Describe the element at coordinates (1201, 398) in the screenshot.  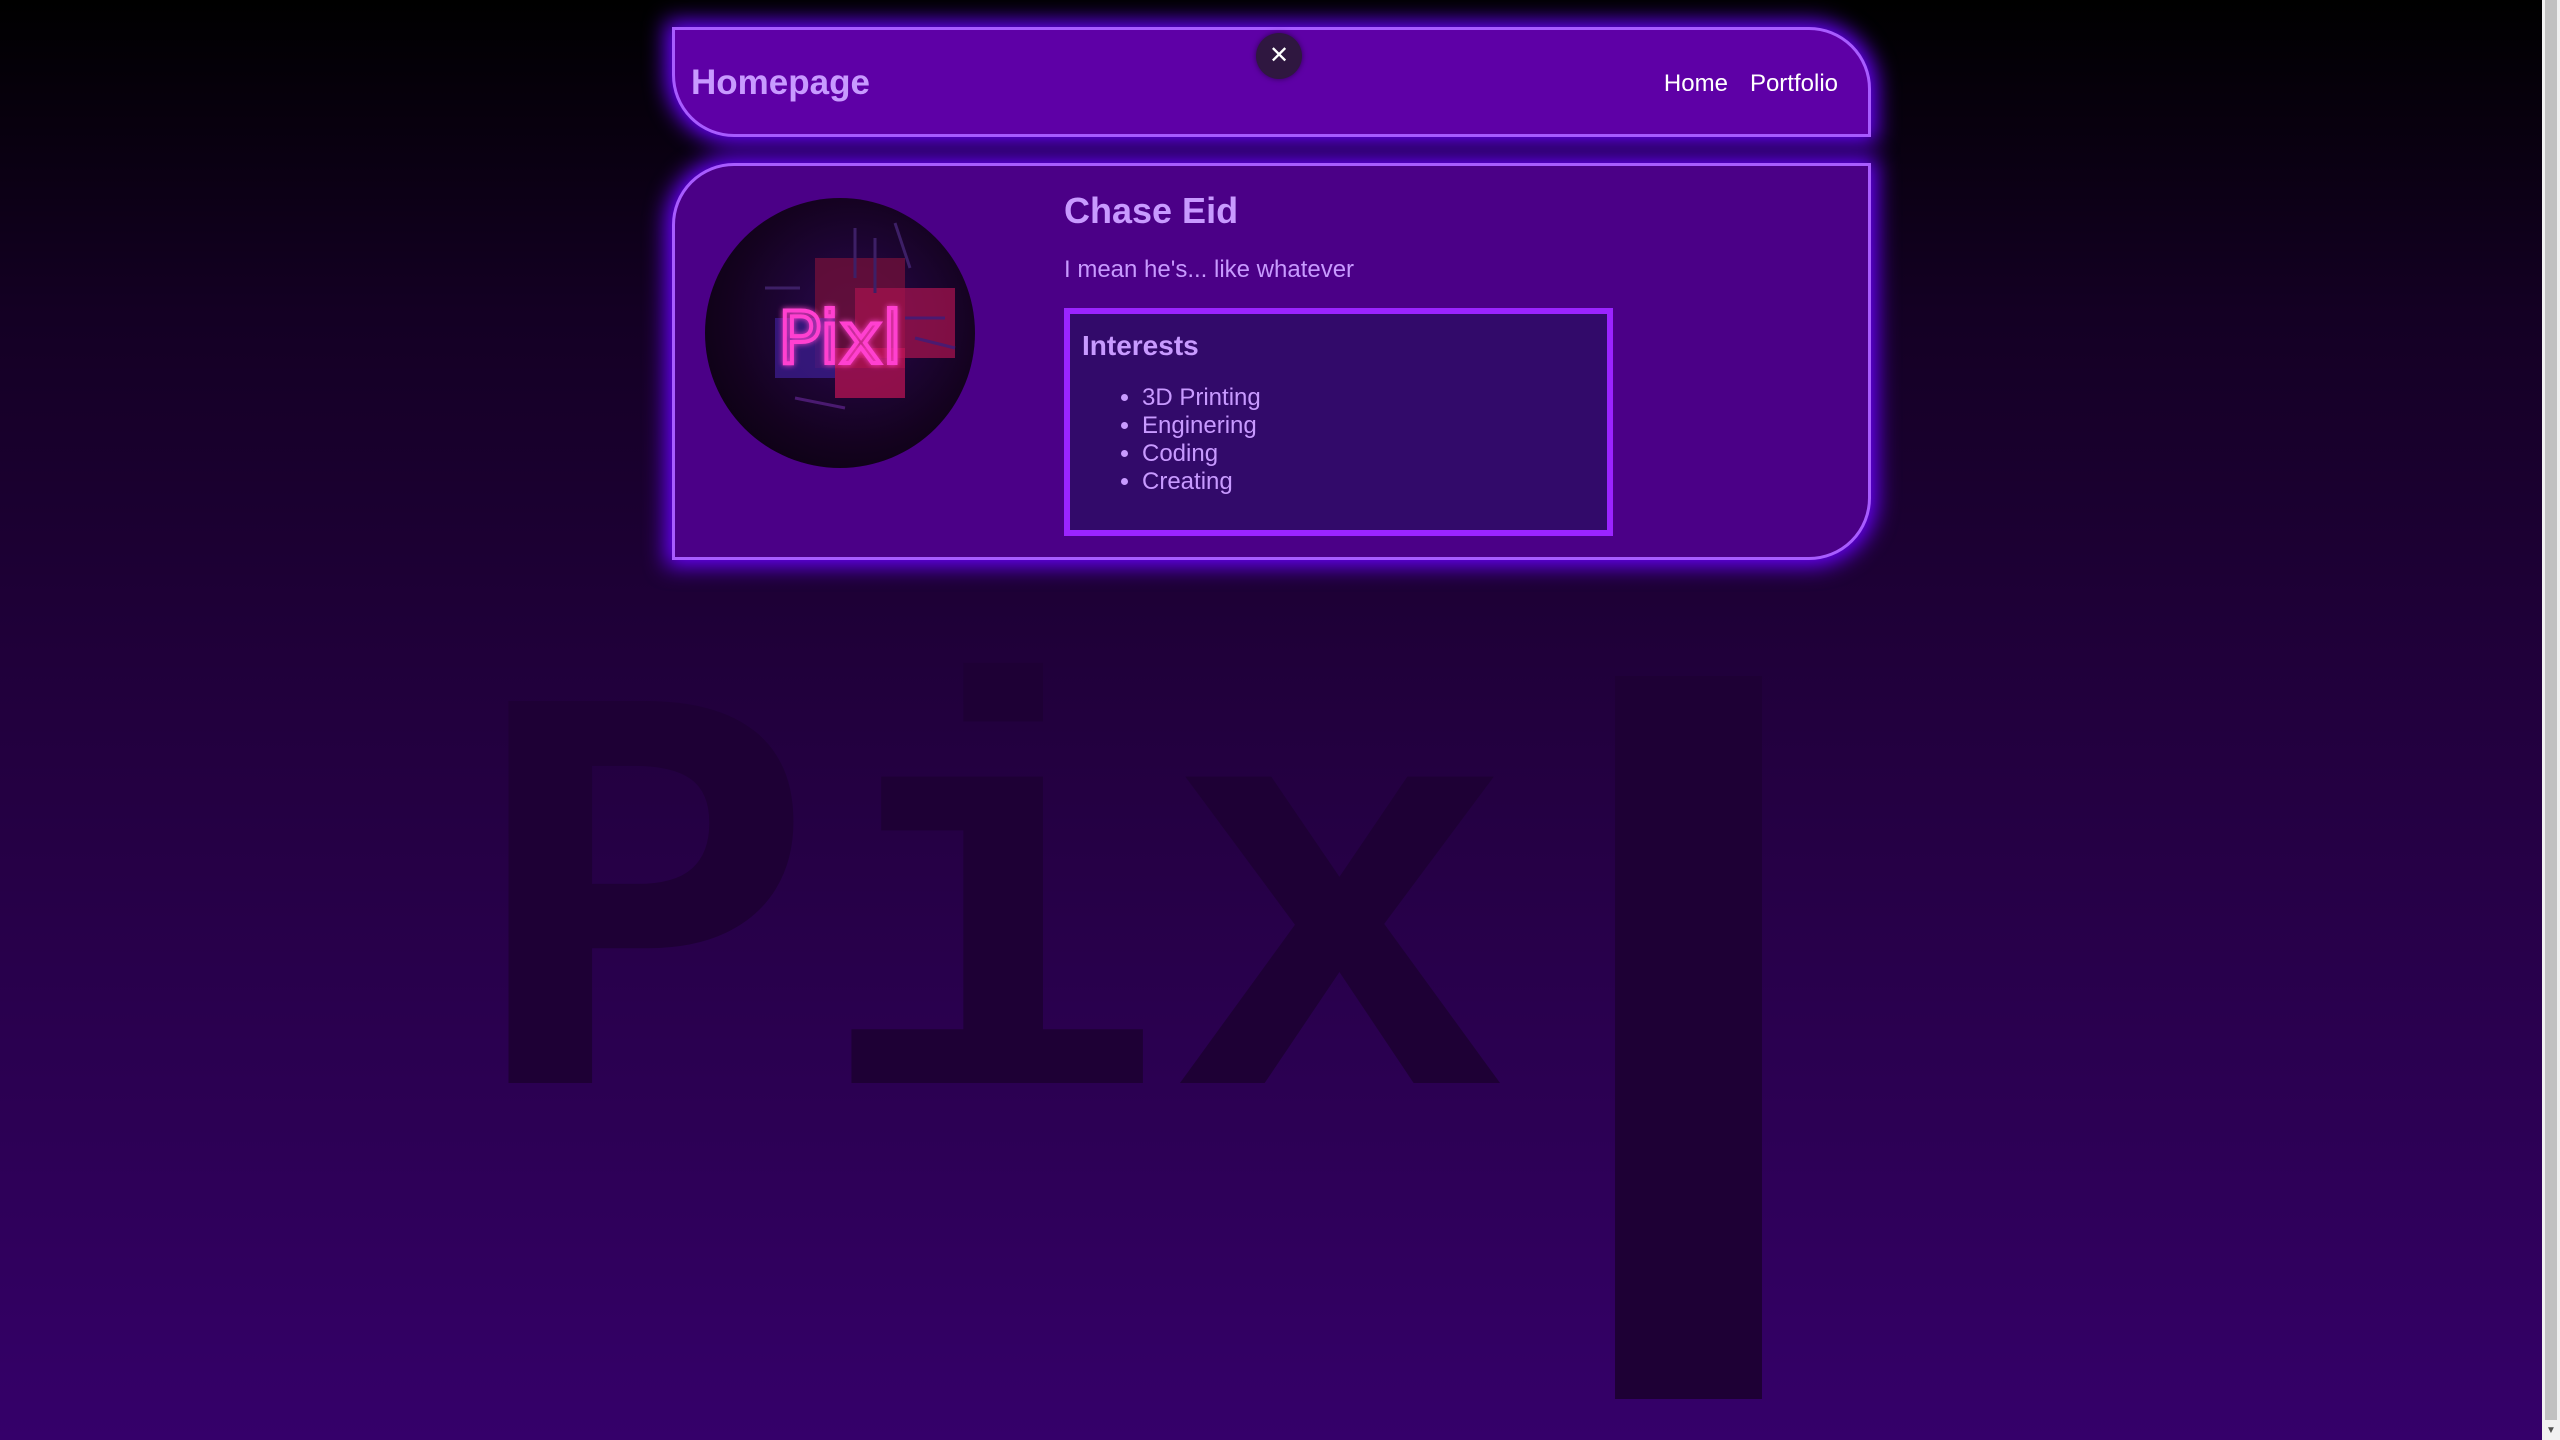
I see `list-item: 3D Printing` at that location.